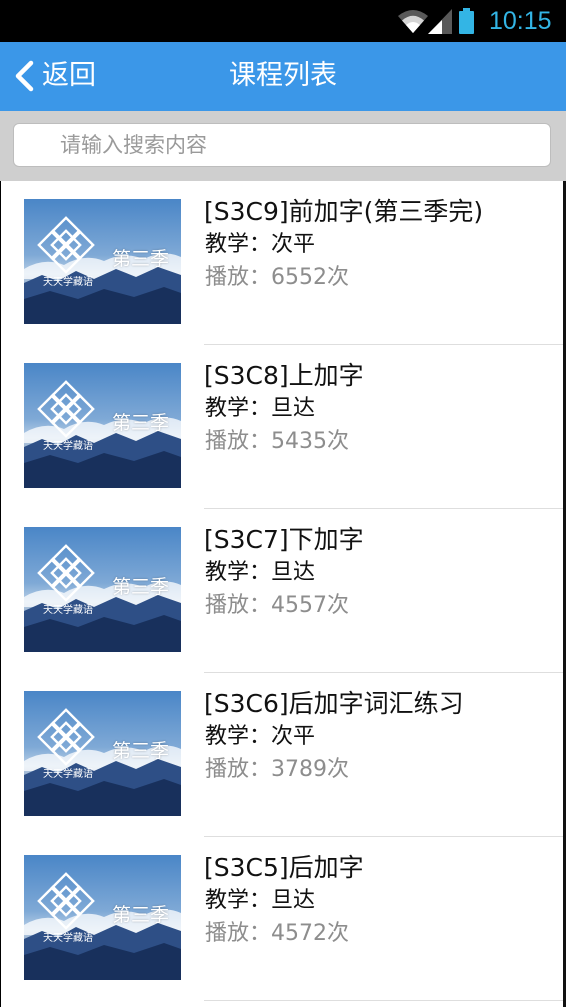 The width and height of the screenshot is (566, 1007). I want to click on course-title: [S3C6]后加字词汇练习, so click(334, 703).